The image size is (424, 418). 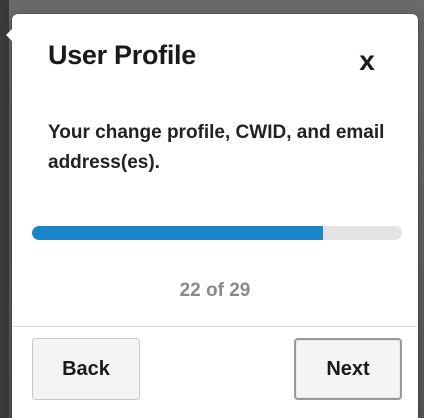 What do you see at coordinates (215, 290) in the screenshot?
I see `step-counter: 22 of 29` at bounding box center [215, 290].